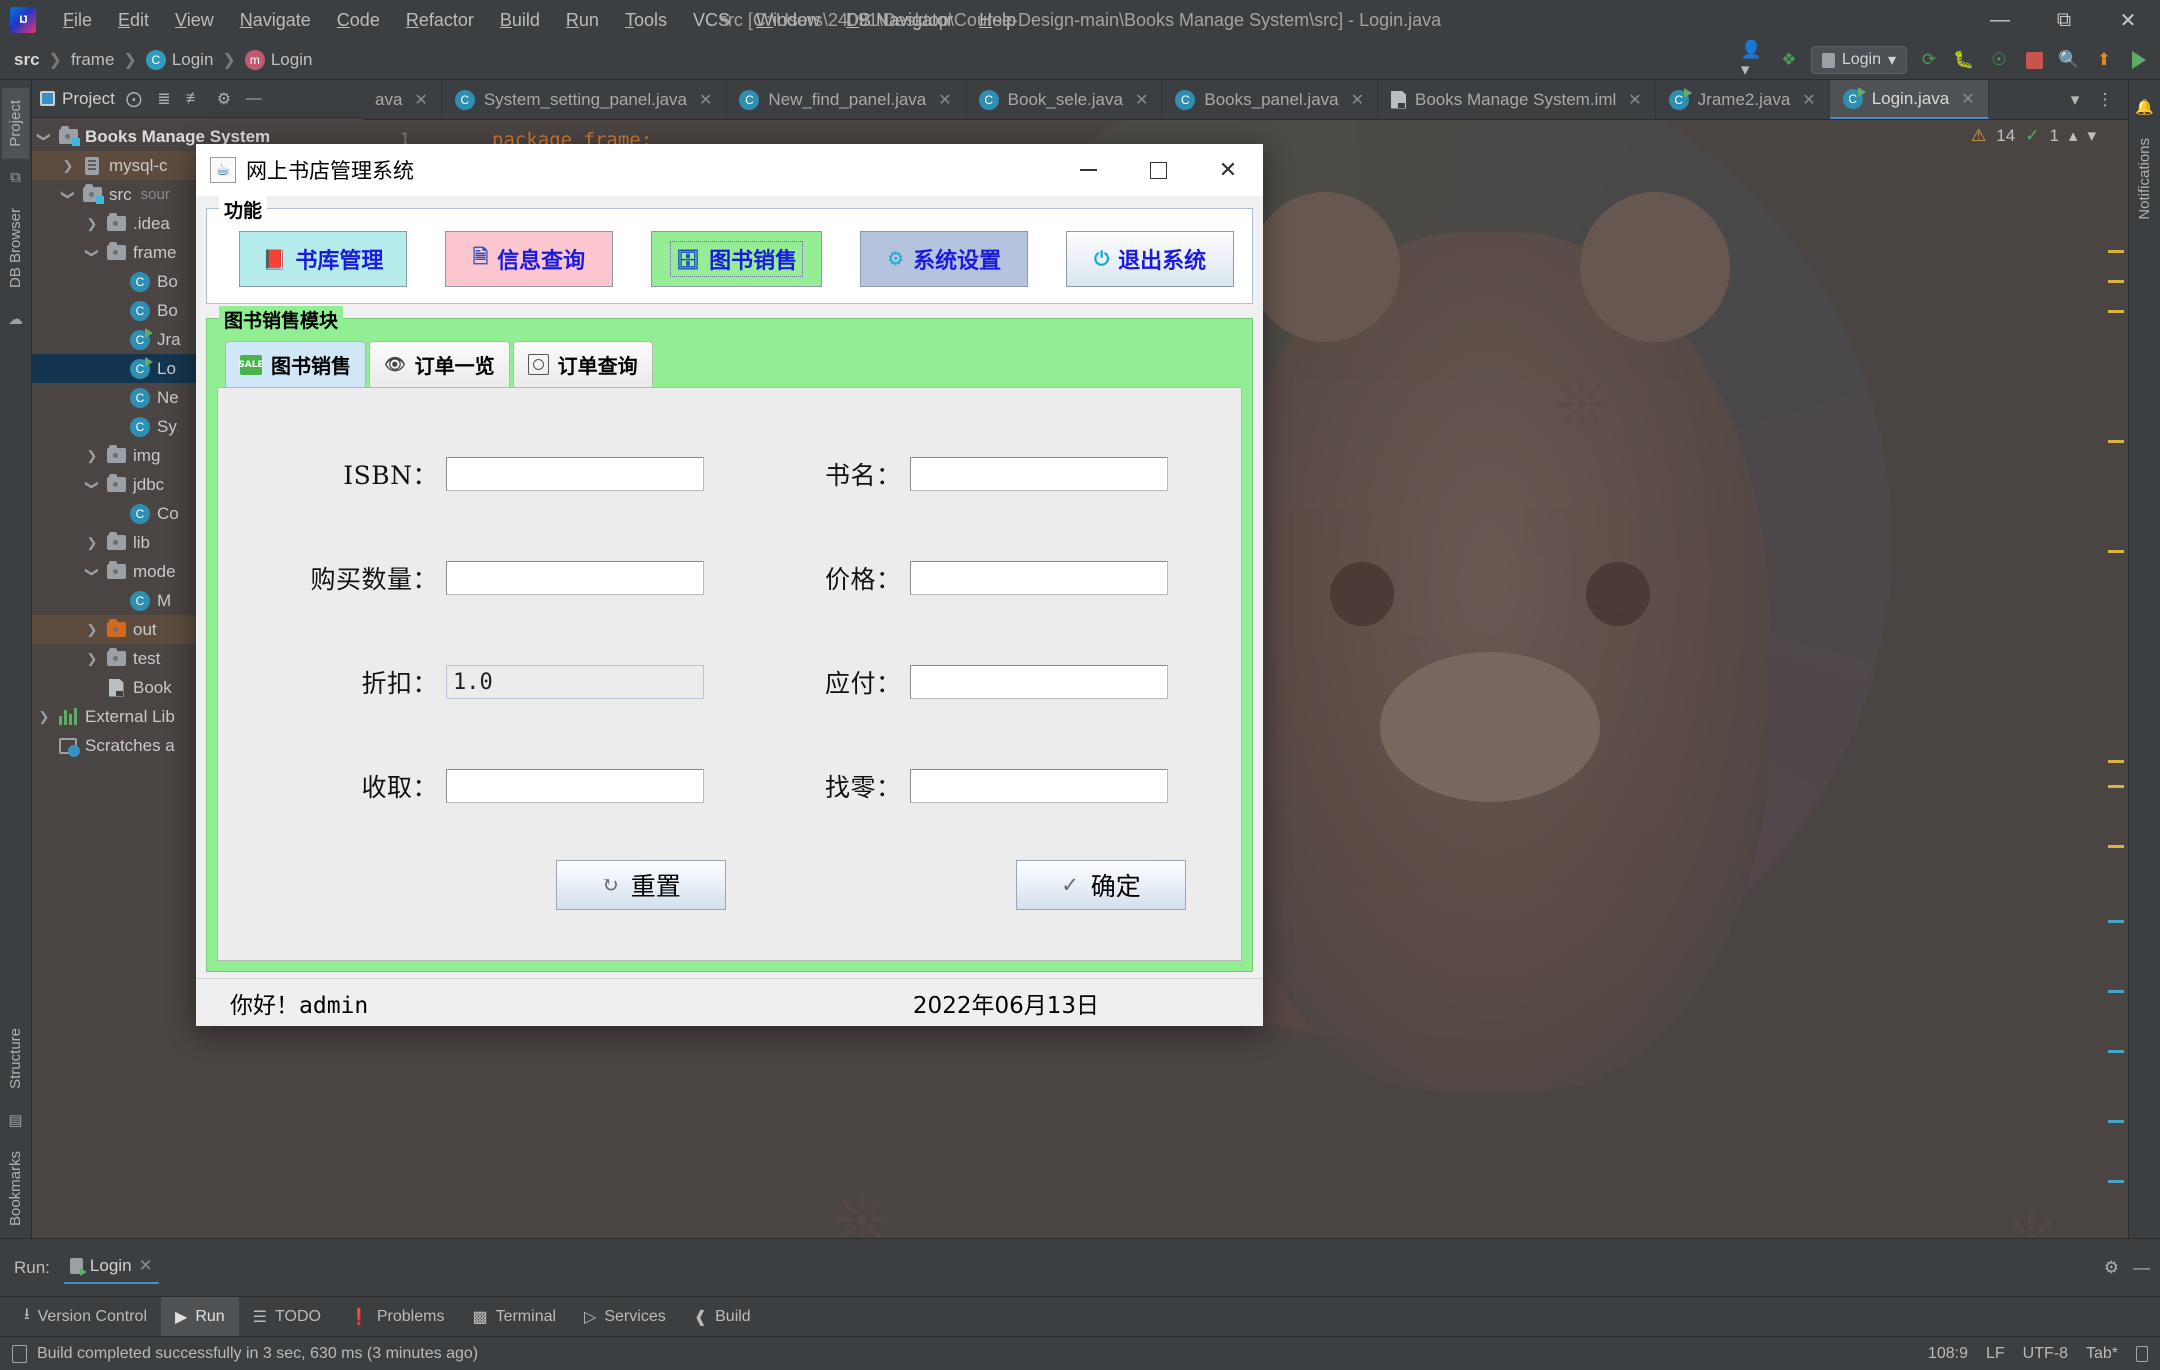 The width and height of the screenshot is (2160, 1370). What do you see at coordinates (625, 1316) in the screenshot?
I see `bottom-tab-services: ▷ Services` at bounding box center [625, 1316].